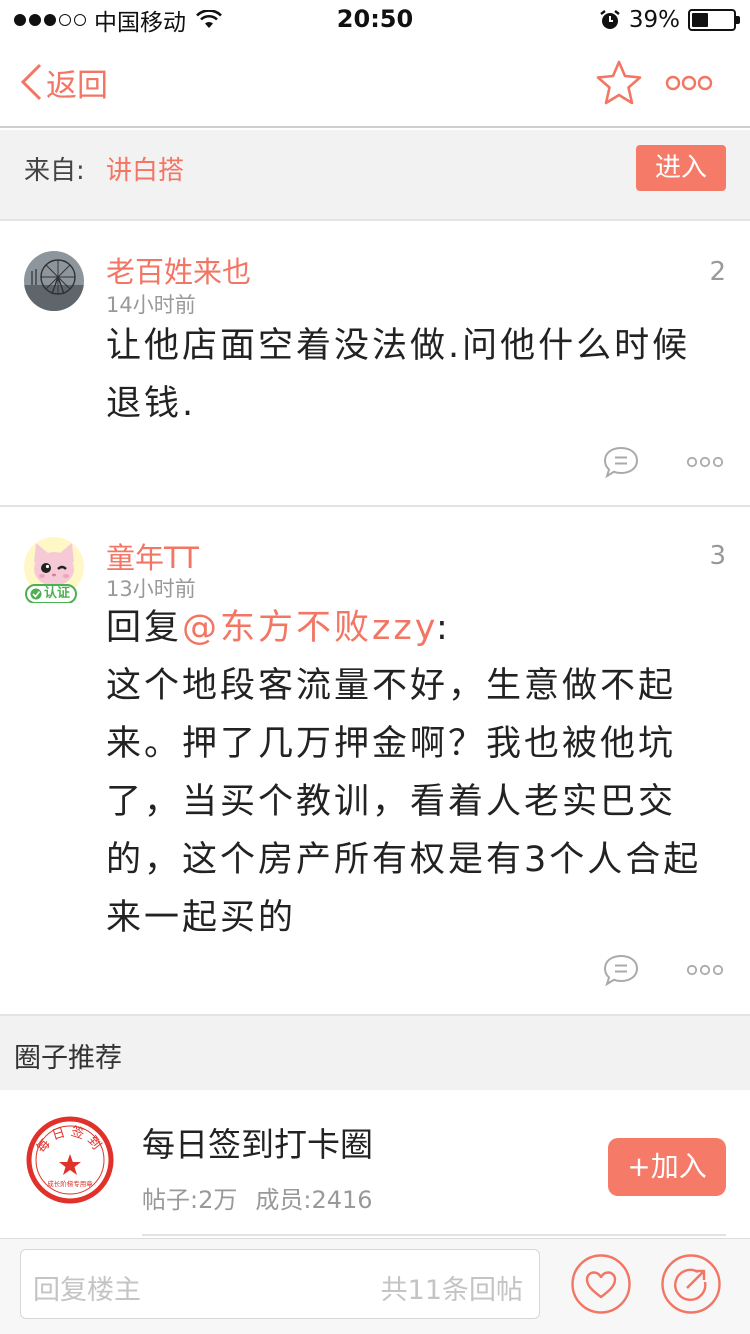 Image resolution: width=750 pixels, height=1334 pixels. Describe the element at coordinates (375, 84) in the screenshot. I see `nav-bar: 返回` at that location.